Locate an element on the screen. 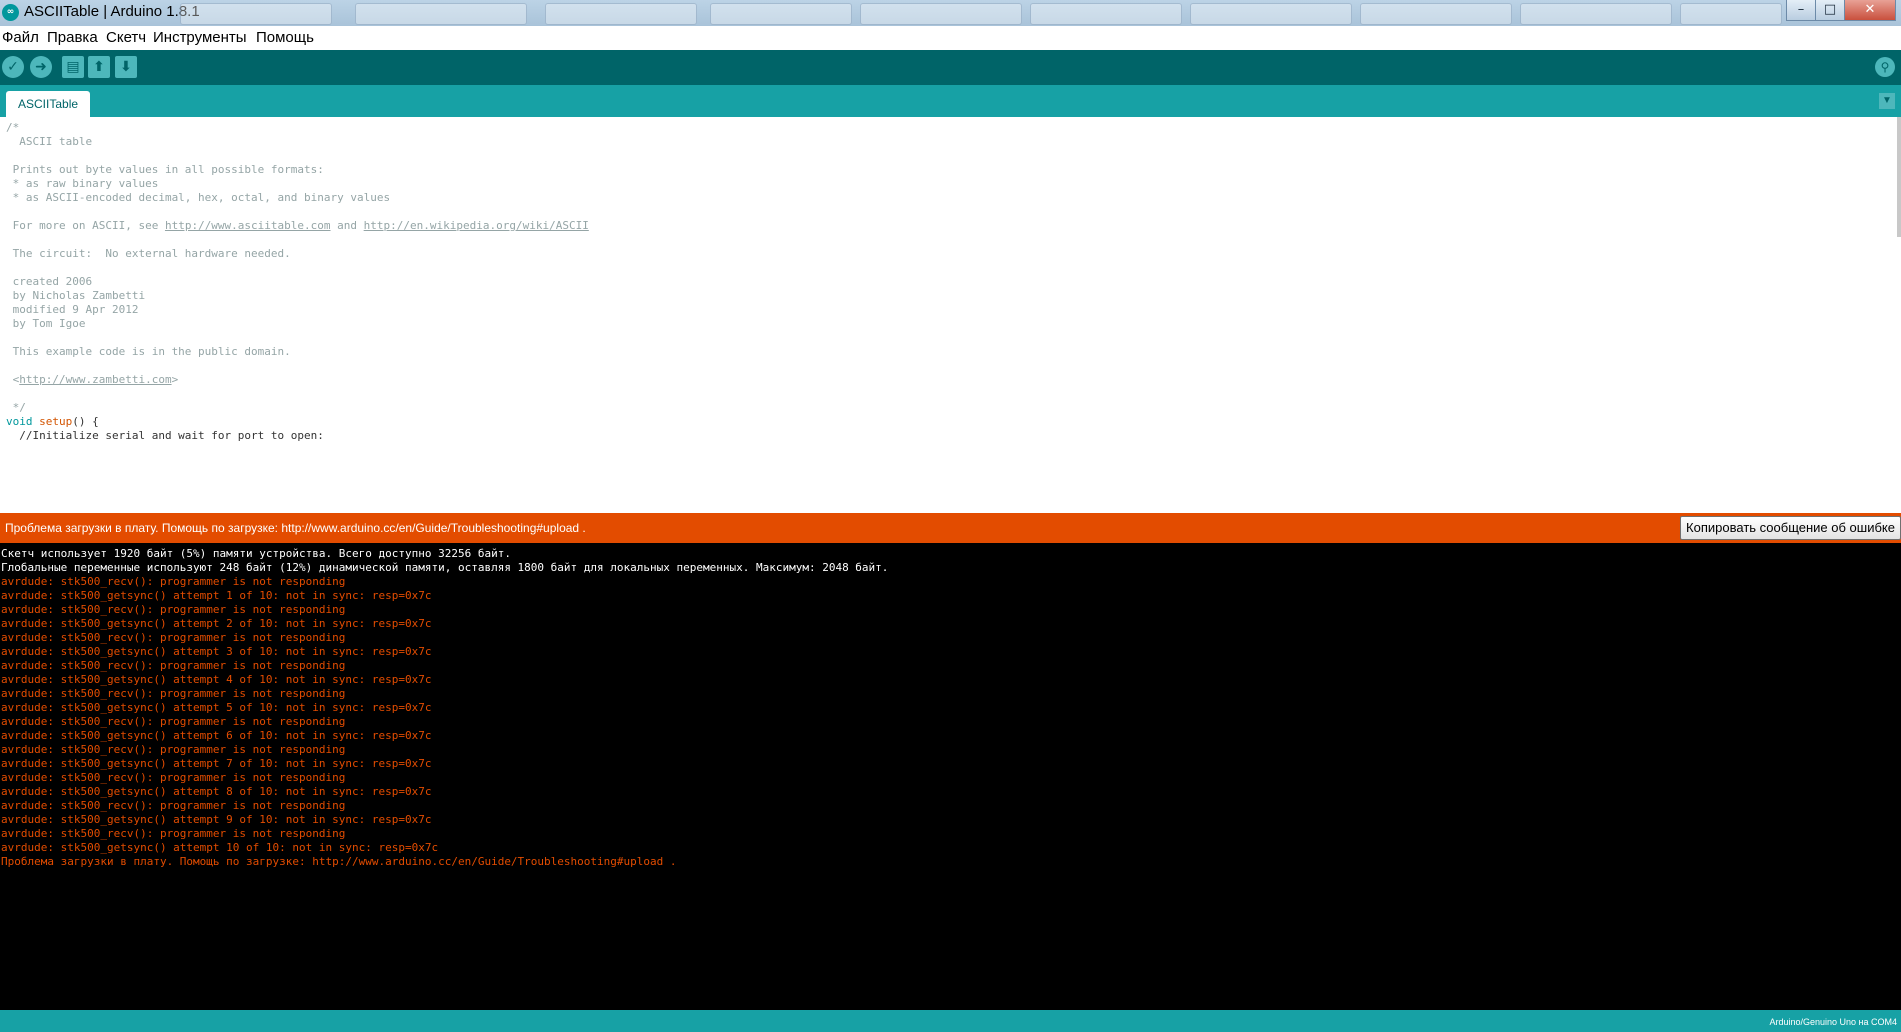  code-line: */ is located at coordinates (16, 407).